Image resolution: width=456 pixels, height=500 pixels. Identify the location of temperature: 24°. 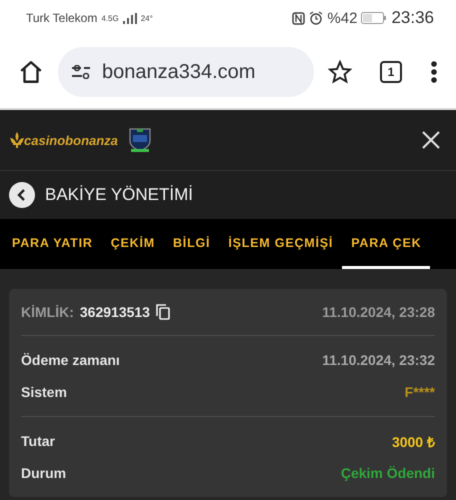
(146, 18).